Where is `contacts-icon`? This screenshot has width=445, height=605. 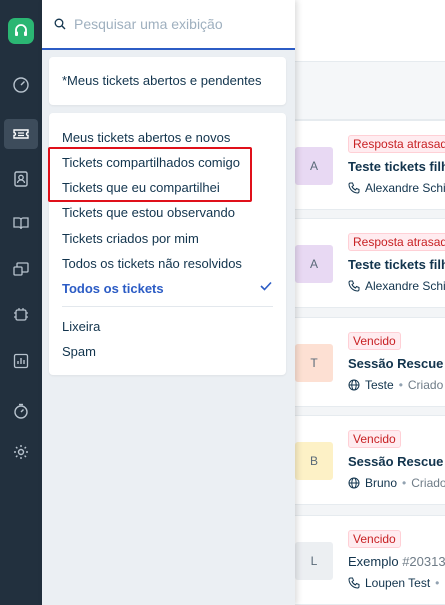
contacts-icon is located at coordinates (21, 179).